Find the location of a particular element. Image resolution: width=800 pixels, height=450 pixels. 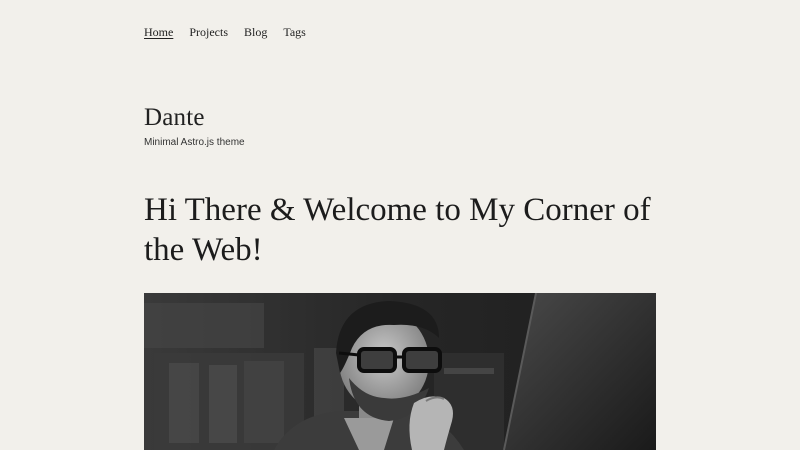

site-subtitle: Minimal Astro.js theme is located at coordinates (194, 142).